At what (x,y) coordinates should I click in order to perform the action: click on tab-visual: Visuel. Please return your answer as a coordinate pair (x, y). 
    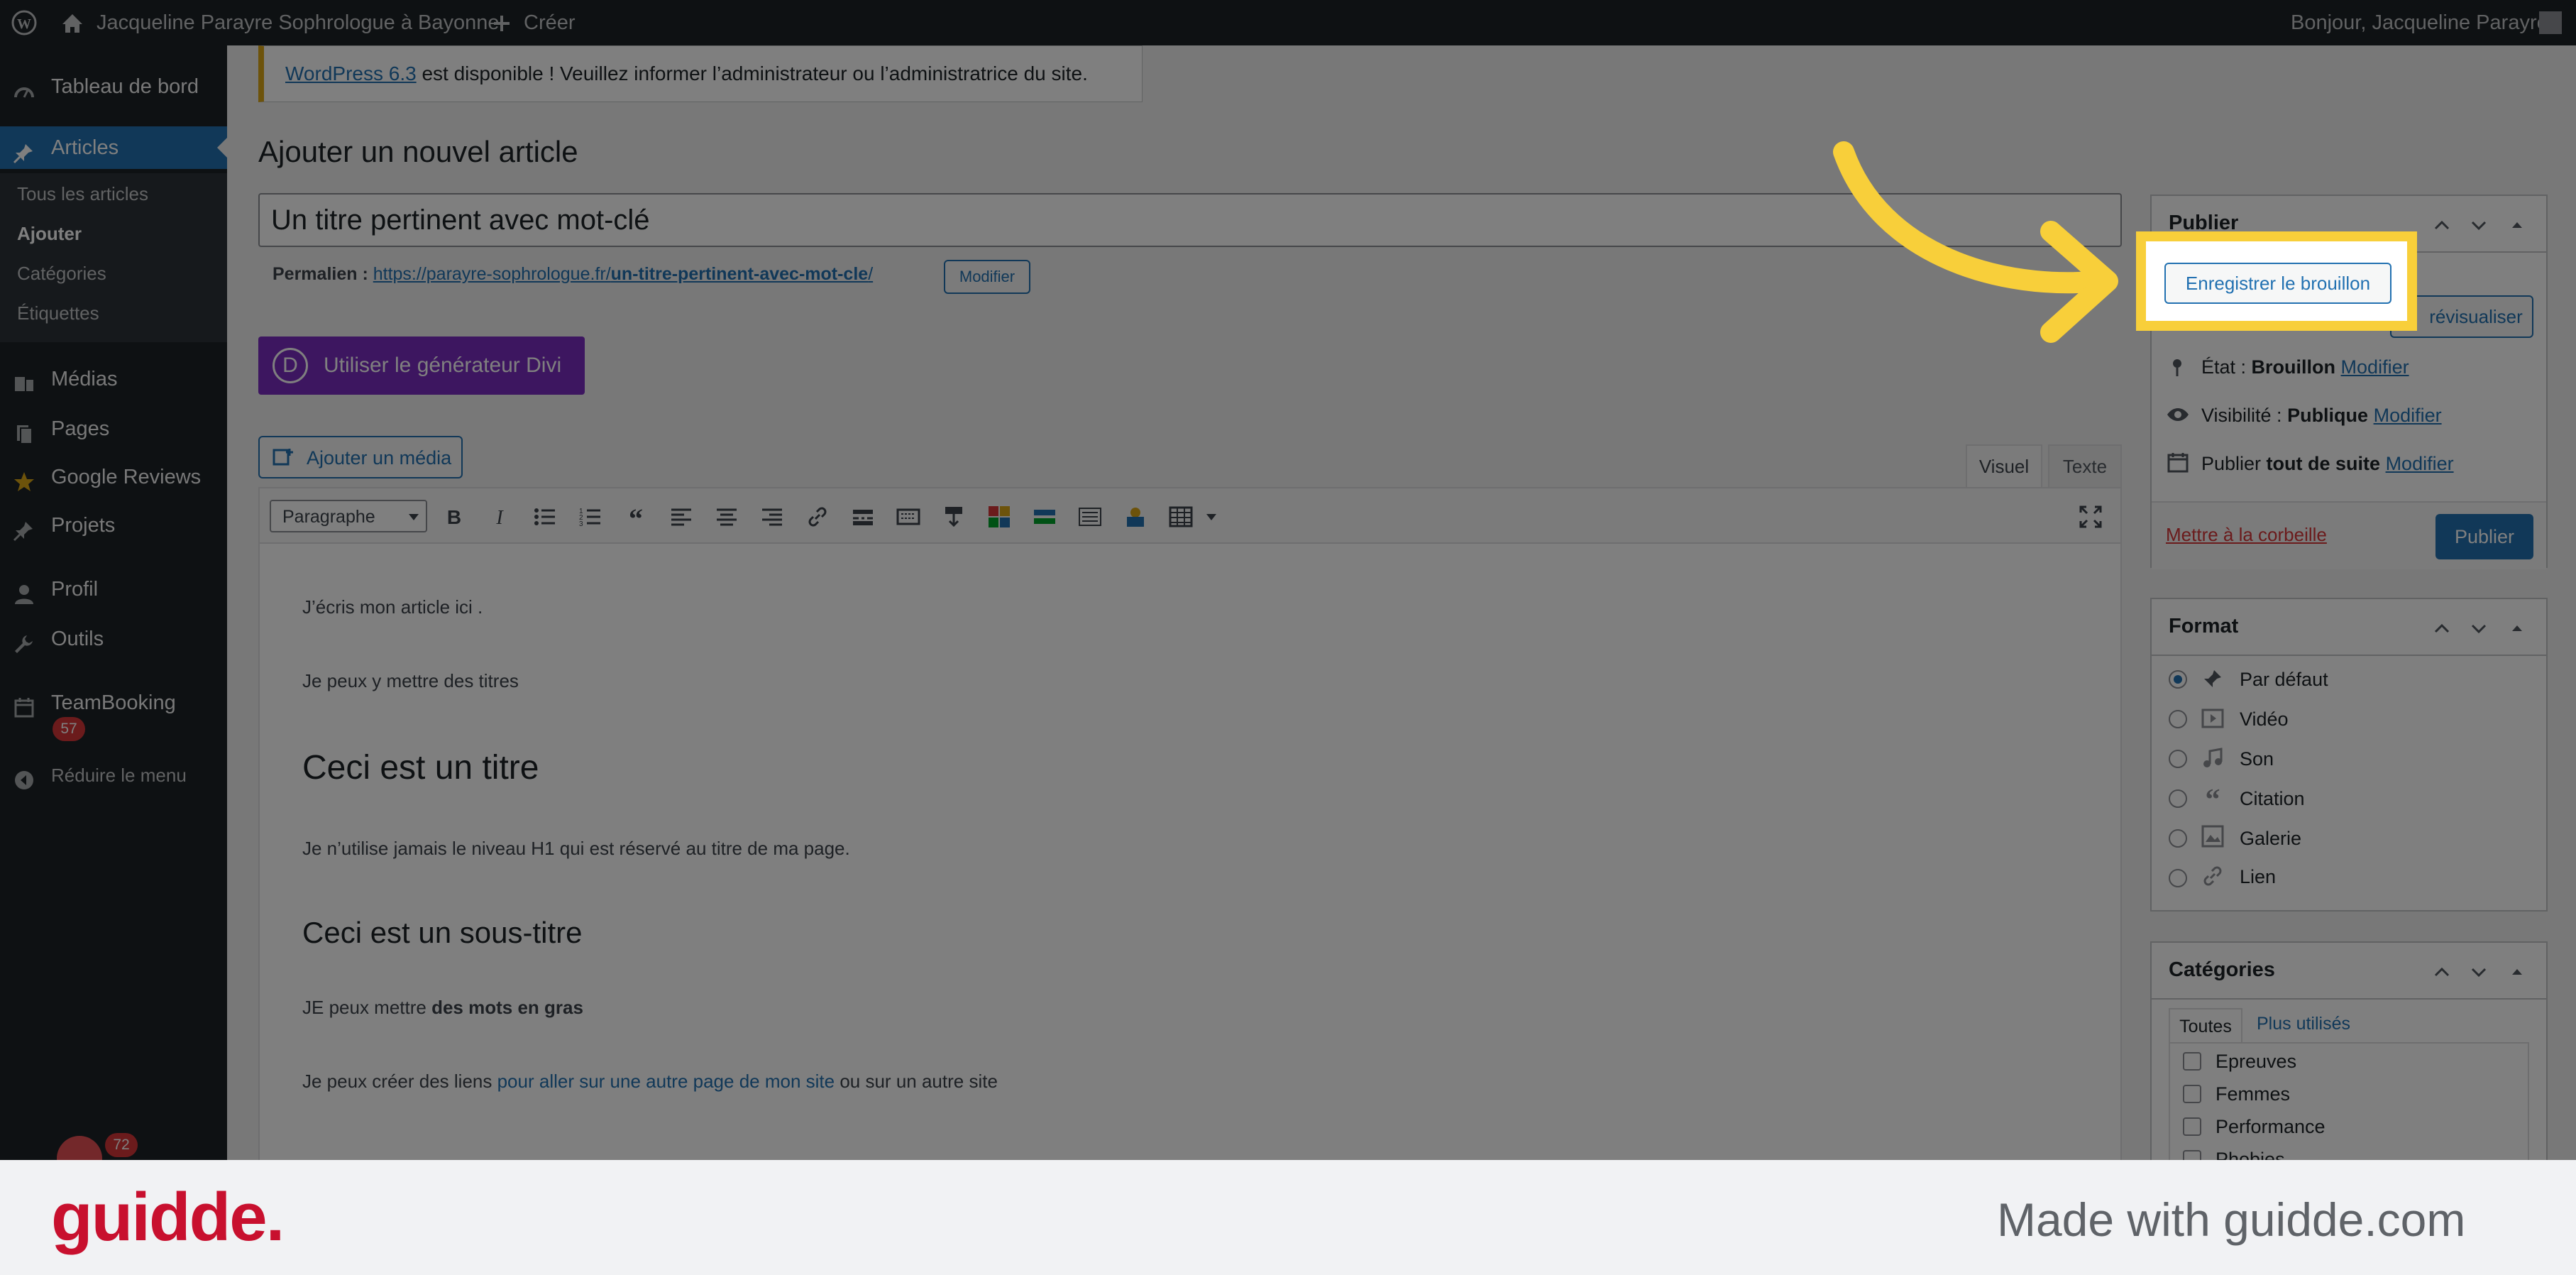
    Looking at the image, I should click on (2004, 466).